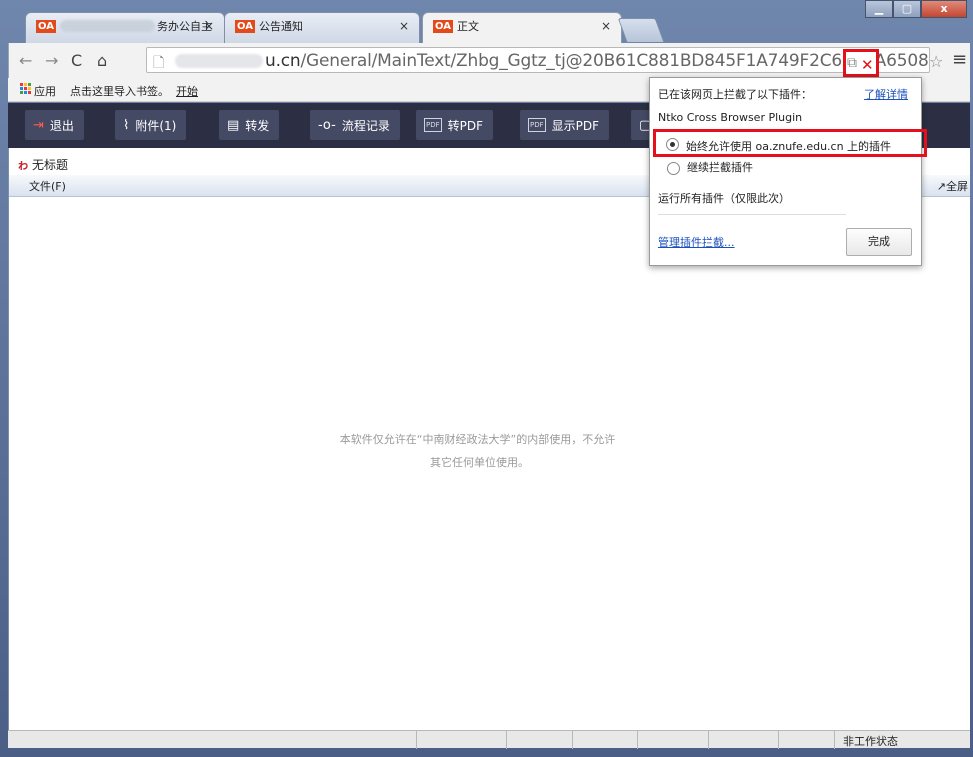 The width and height of the screenshot is (973, 757). What do you see at coordinates (50, 165) in the screenshot?
I see `document-title: 无标题` at bounding box center [50, 165].